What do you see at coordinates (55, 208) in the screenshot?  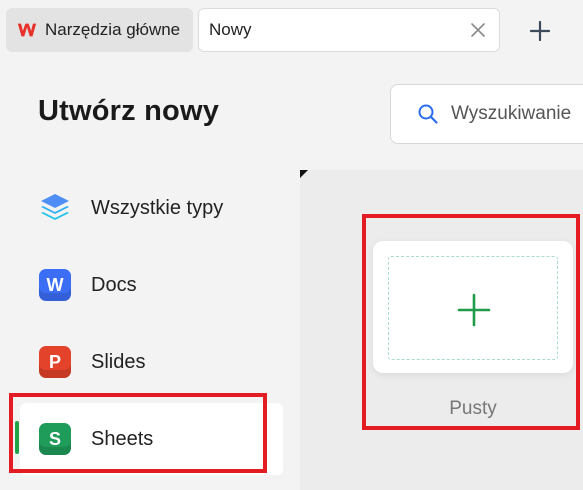 I see `layers-icon` at bounding box center [55, 208].